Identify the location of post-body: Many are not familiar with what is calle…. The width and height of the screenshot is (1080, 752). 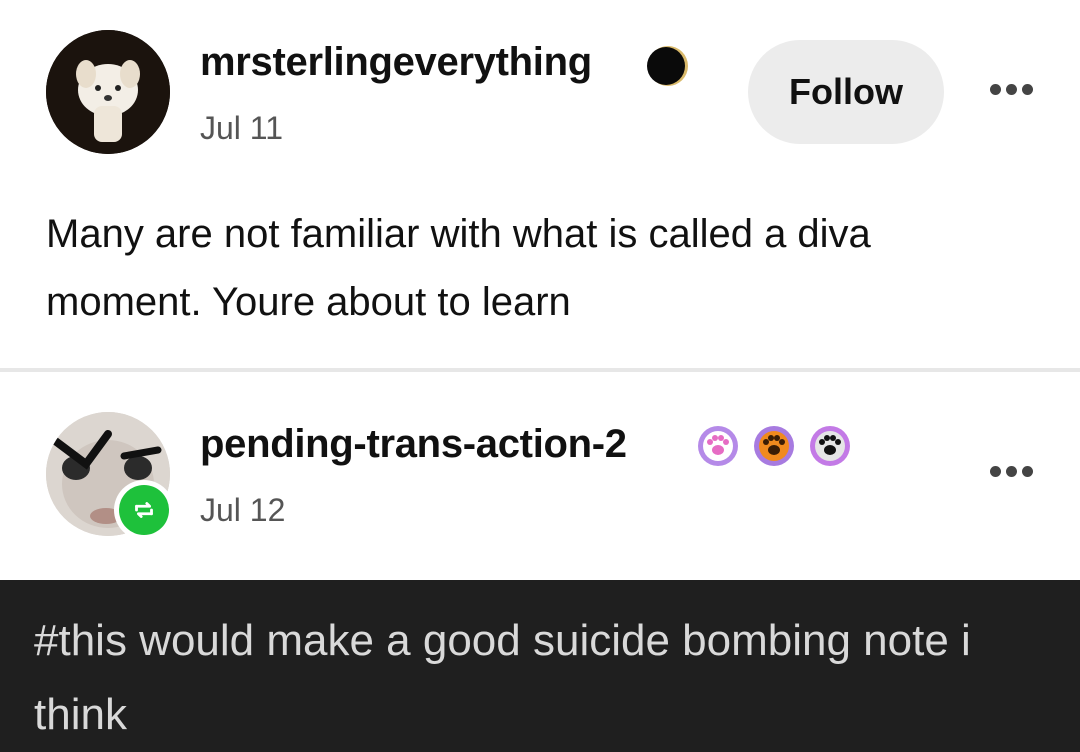
(458, 268).